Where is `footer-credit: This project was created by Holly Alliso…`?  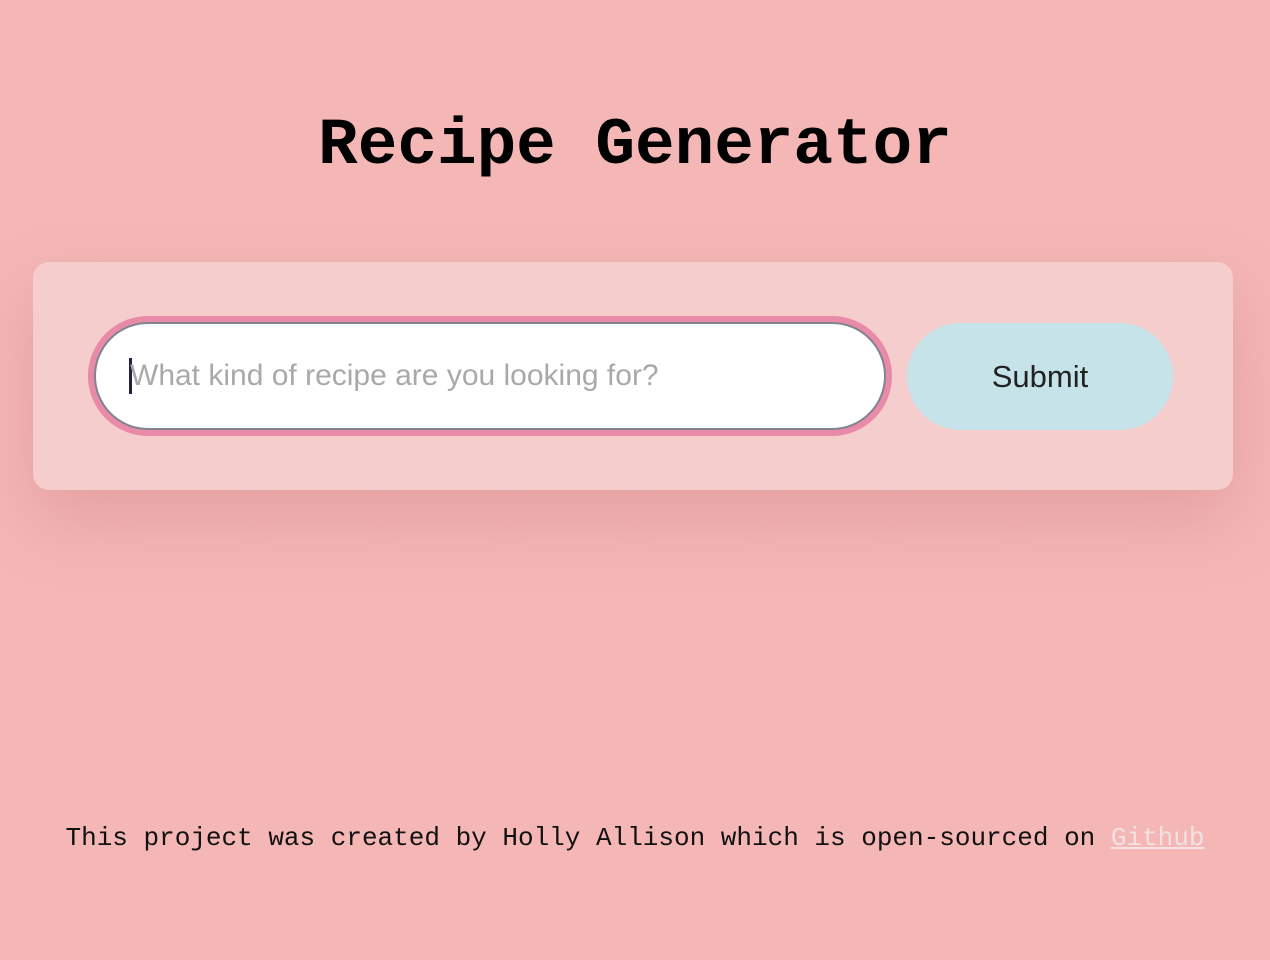
footer-credit: This project was created by Holly Alliso… is located at coordinates (635, 838).